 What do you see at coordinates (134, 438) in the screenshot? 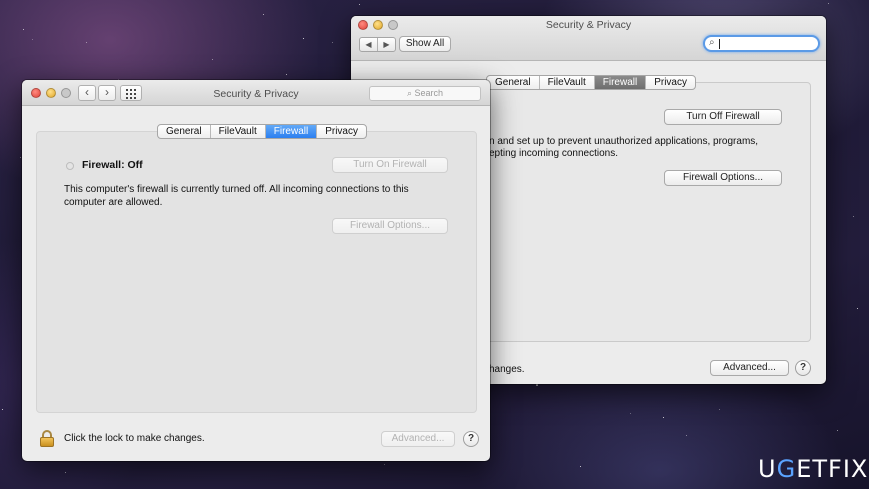
I see `lock-hint-text: Click the lock to make changes.` at bounding box center [134, 438].